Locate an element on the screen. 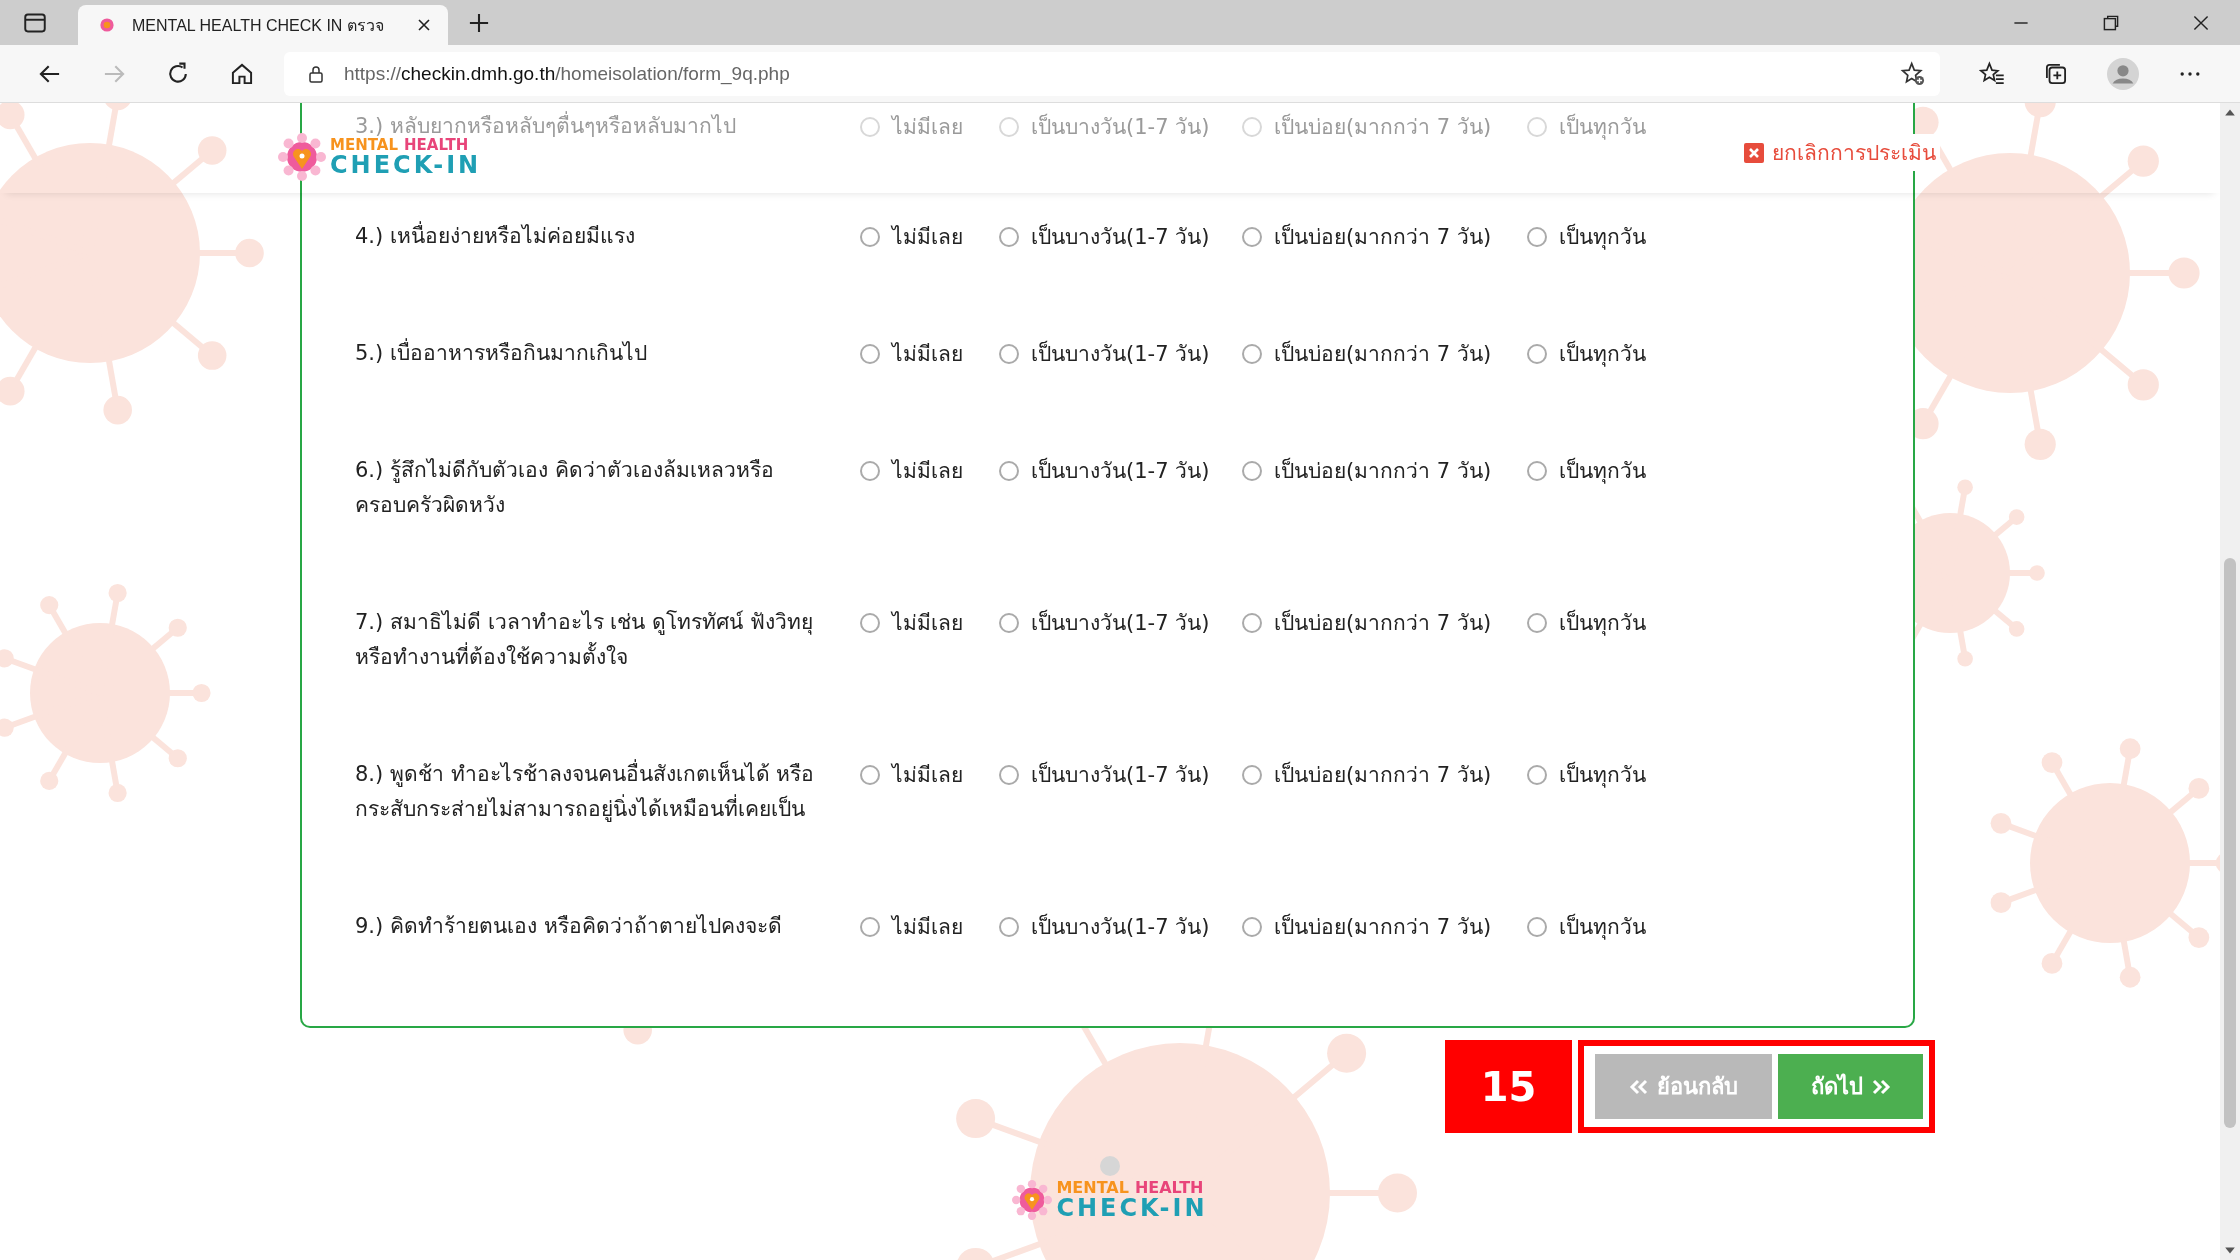 The height and width of the screenshot is (1260, 2240). url-text: https://checkin.dmh.go.th/homeisolation/form_9q.php is located at coordinates (567, 73).